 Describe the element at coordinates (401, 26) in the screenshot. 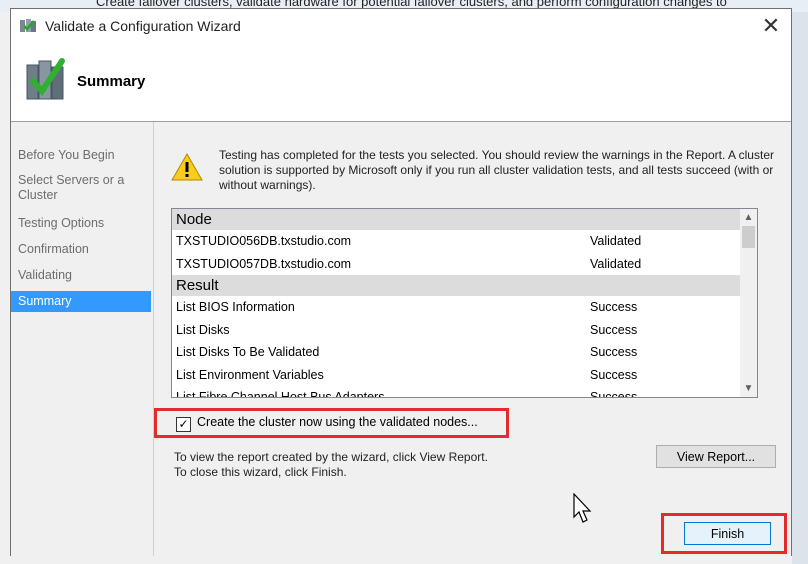

I see `title-bar: Validate a Configuration Wizard ✕` at that location.